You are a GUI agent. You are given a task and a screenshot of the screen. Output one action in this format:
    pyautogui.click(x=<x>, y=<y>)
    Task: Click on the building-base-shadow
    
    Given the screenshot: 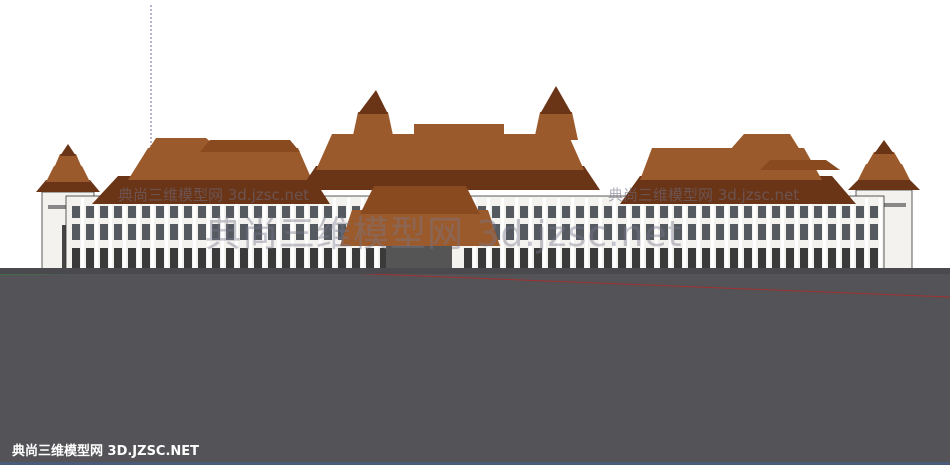 What is the action you would take?
    pyautogui.click(x=475, y=271)
    